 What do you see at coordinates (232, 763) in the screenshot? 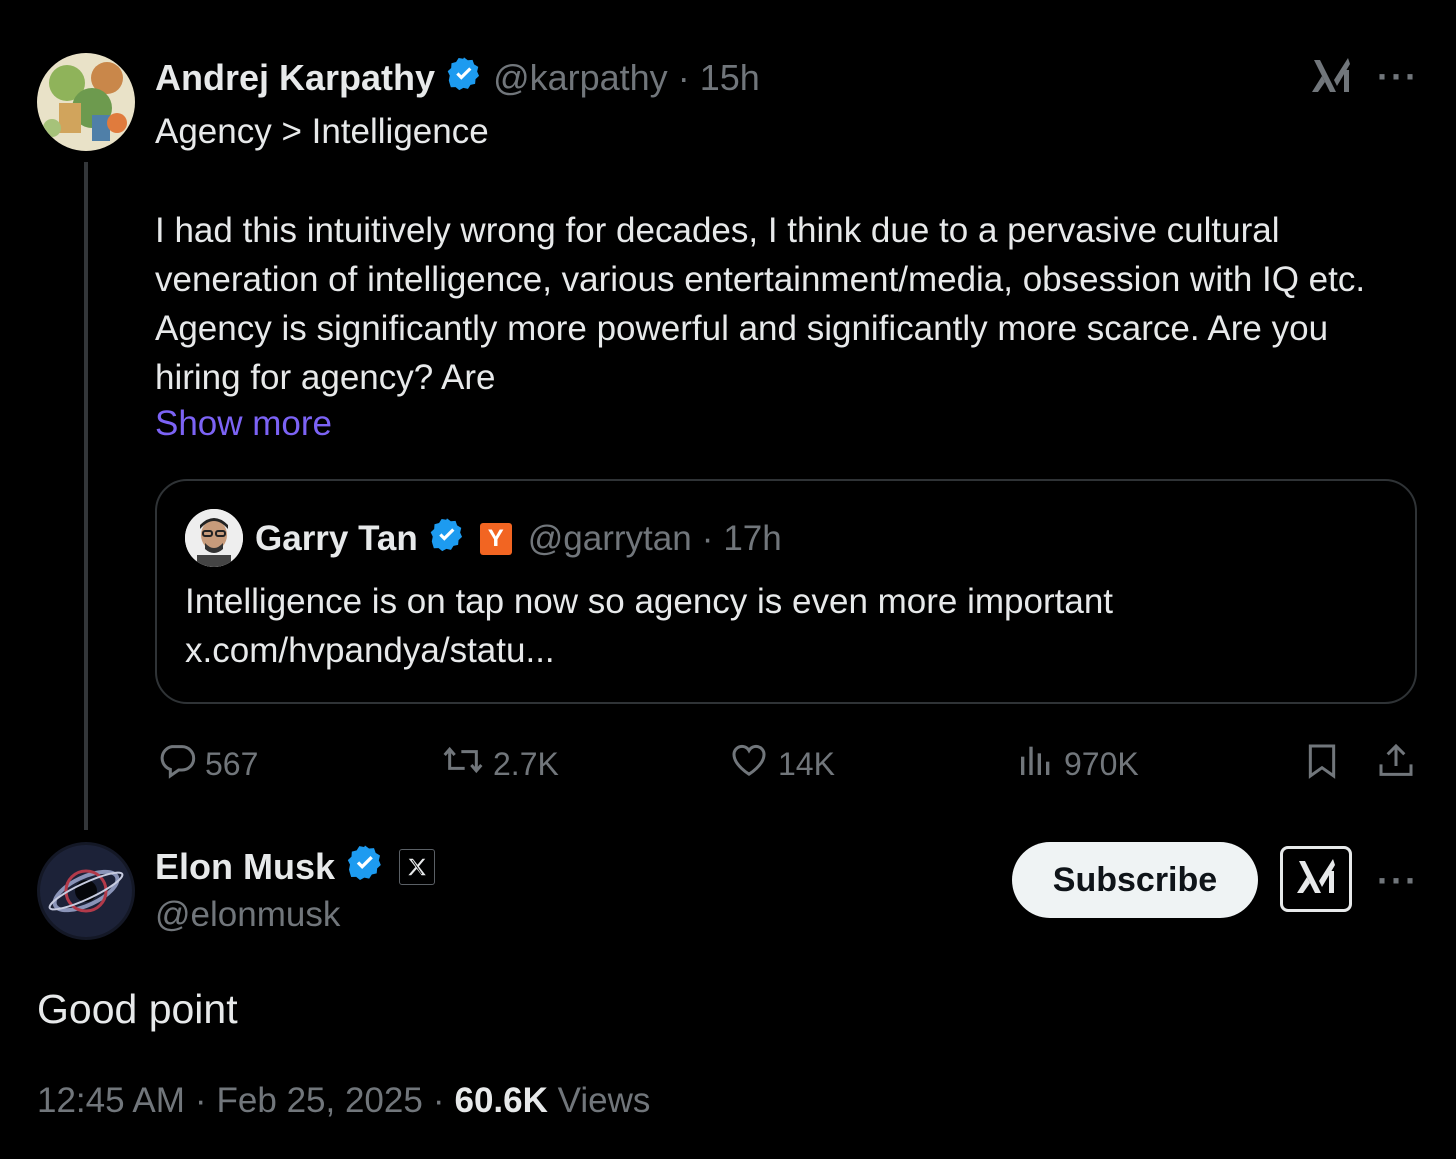
I see `reply-count: 567` at bounding box center [232, 763].